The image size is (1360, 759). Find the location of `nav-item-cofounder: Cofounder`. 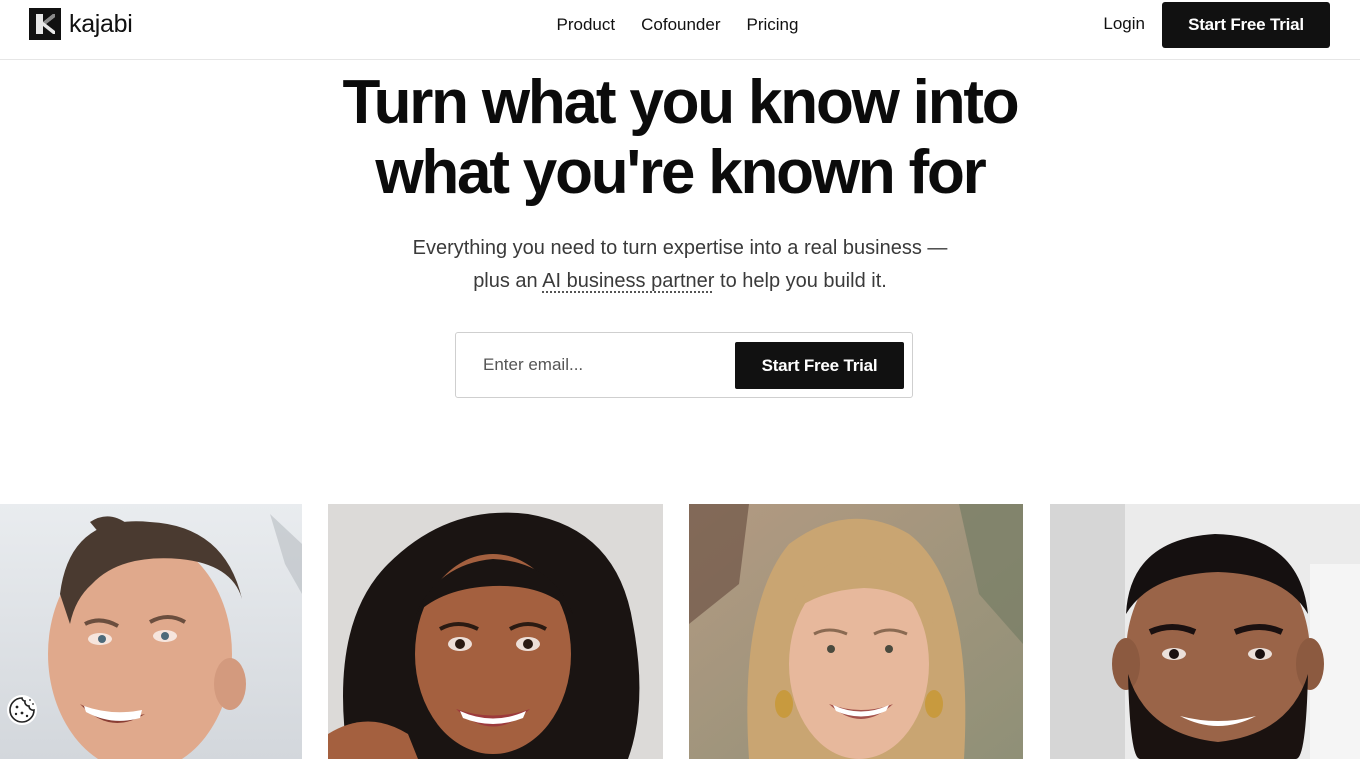

nav-item-cofounder: Cofounder is located at coordinates (680, 25).